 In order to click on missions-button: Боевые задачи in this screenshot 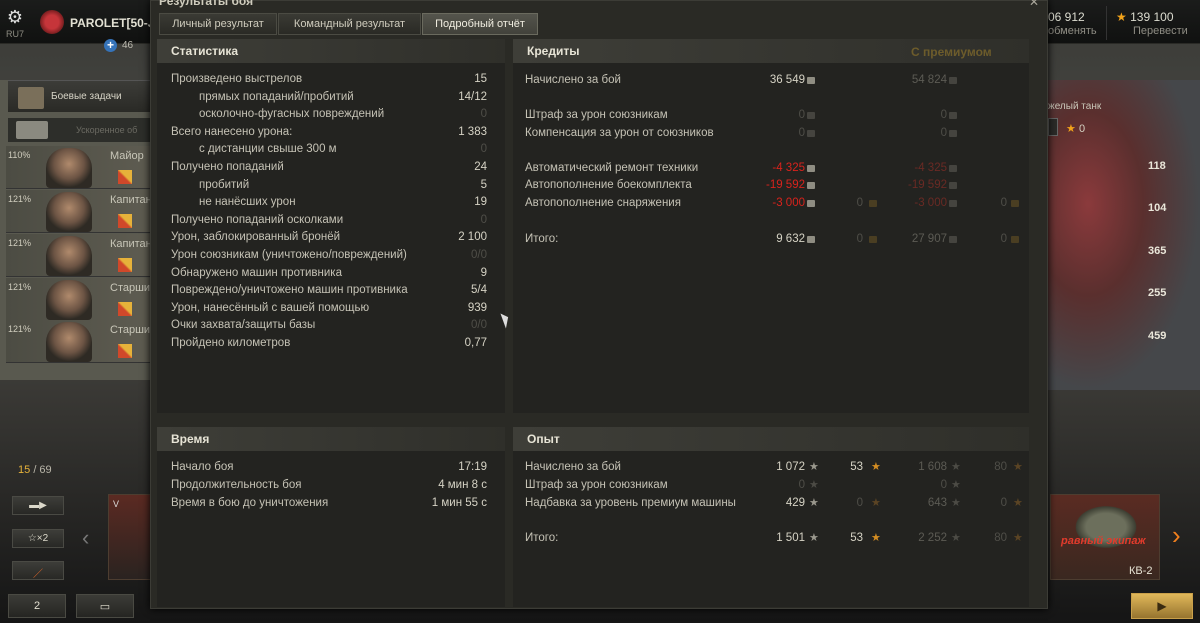, I will do `click(79, 96)`.